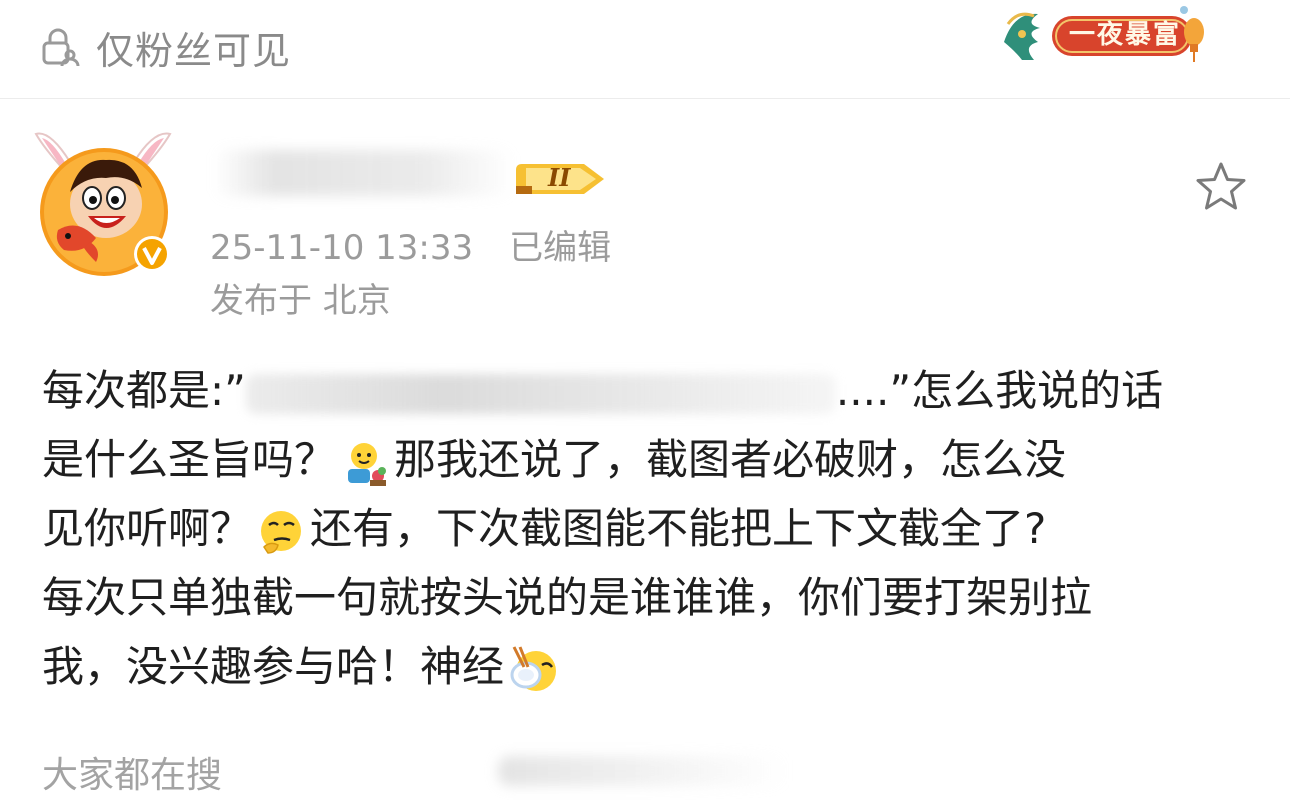  Describe the element at coordinates (194, 50) in the screenshot. I see `visibility-label: 仅粉丝可见` at that location.